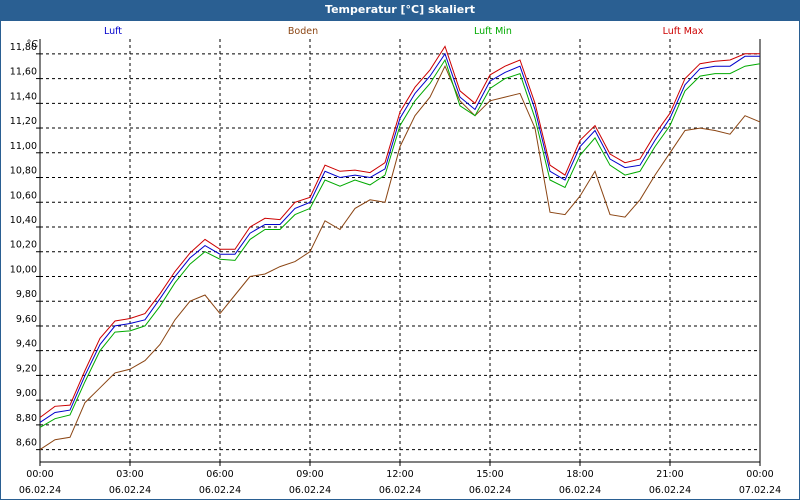  What do you see at coordinates (579, 474) in the screenshot?
I see `x-tick-label-time: 18:00` at bounding box center [579, 474].